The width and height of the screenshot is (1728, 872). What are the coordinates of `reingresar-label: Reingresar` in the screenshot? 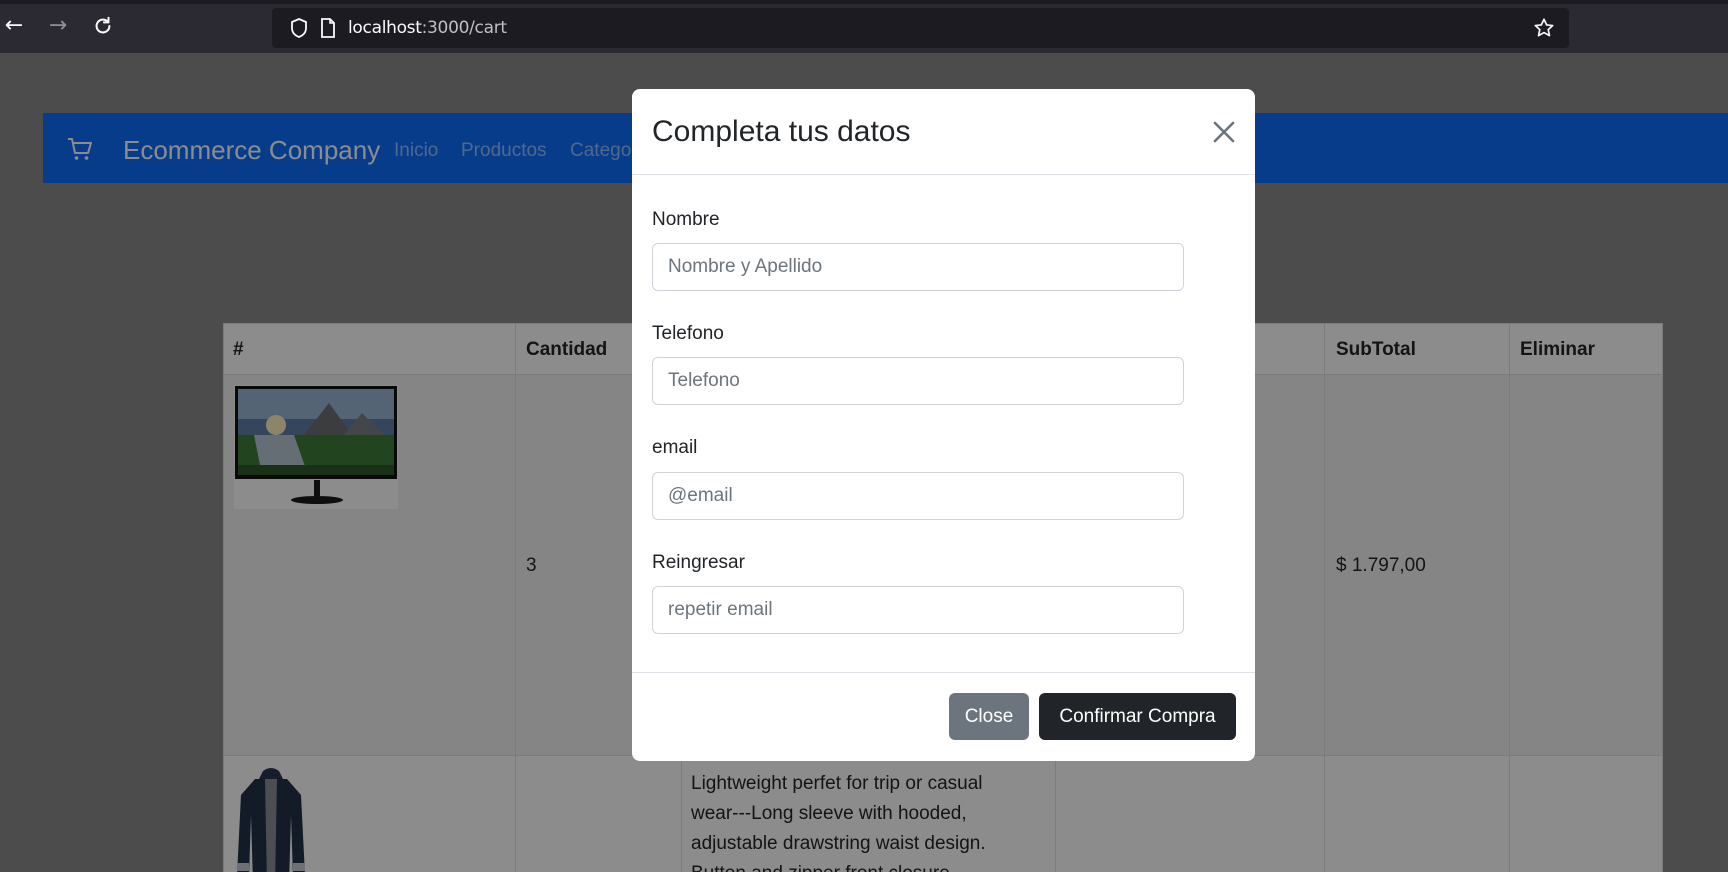 It's located at (698, 562).